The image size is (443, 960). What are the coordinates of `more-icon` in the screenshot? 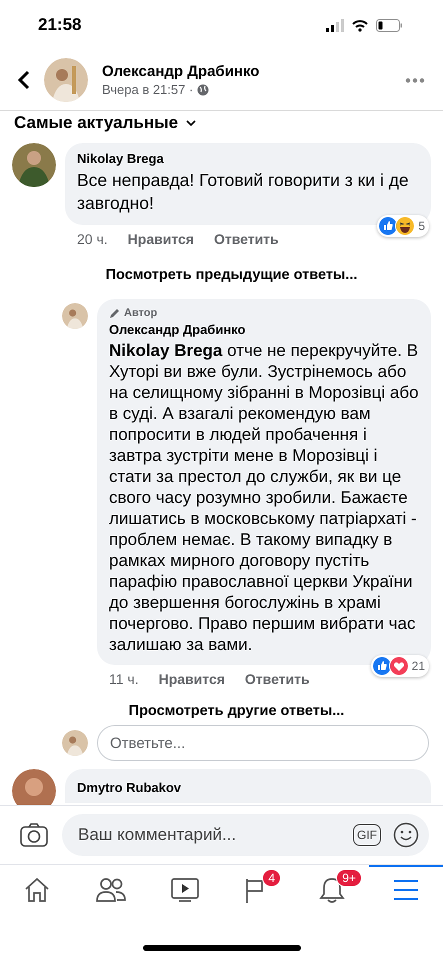 It's located at (415, 80).